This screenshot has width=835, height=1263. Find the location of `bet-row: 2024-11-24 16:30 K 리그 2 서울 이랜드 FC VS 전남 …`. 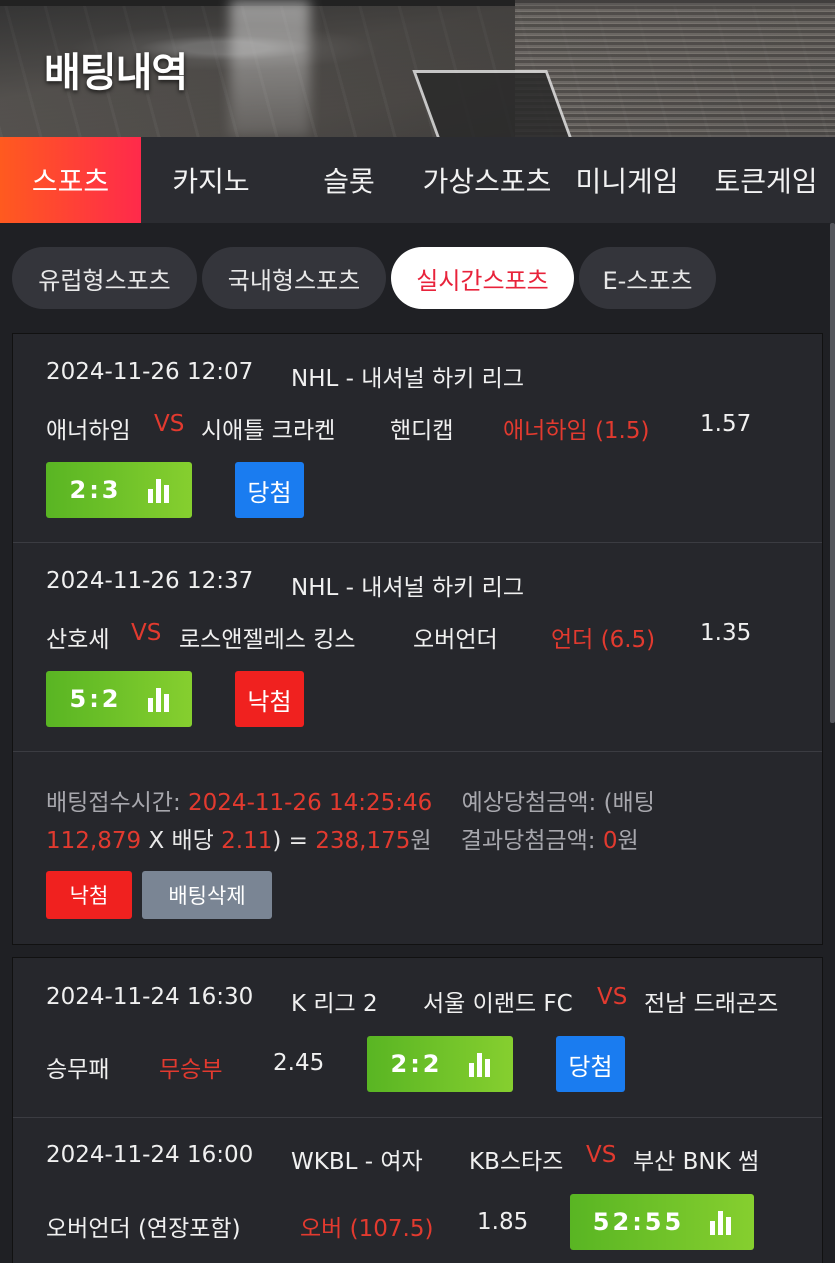

bet-row: 2024-11-24 16:30 K 리그 2 서울 이랜드 FC VS 전남 … is located at coordinates (417, 1038).